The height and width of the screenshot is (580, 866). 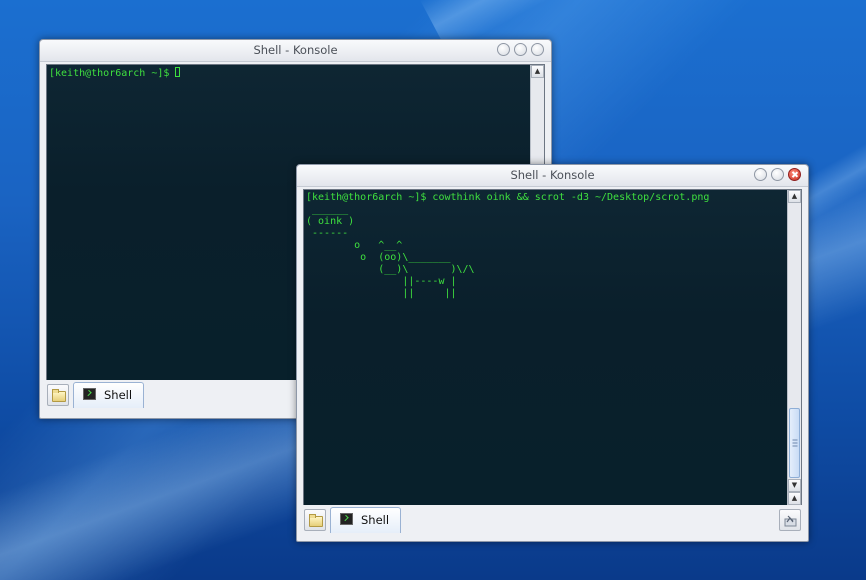 I want to click on terminal-line: ______, so click(x=327, y=209).